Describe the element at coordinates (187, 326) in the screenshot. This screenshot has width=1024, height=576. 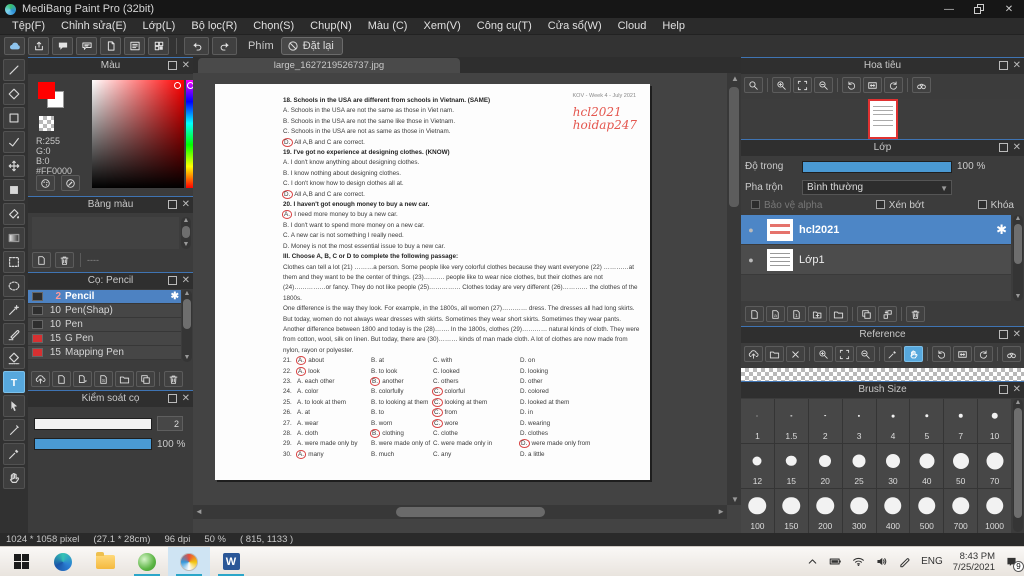
I see `brush-scrollbar: ▲ ▼` at that location.